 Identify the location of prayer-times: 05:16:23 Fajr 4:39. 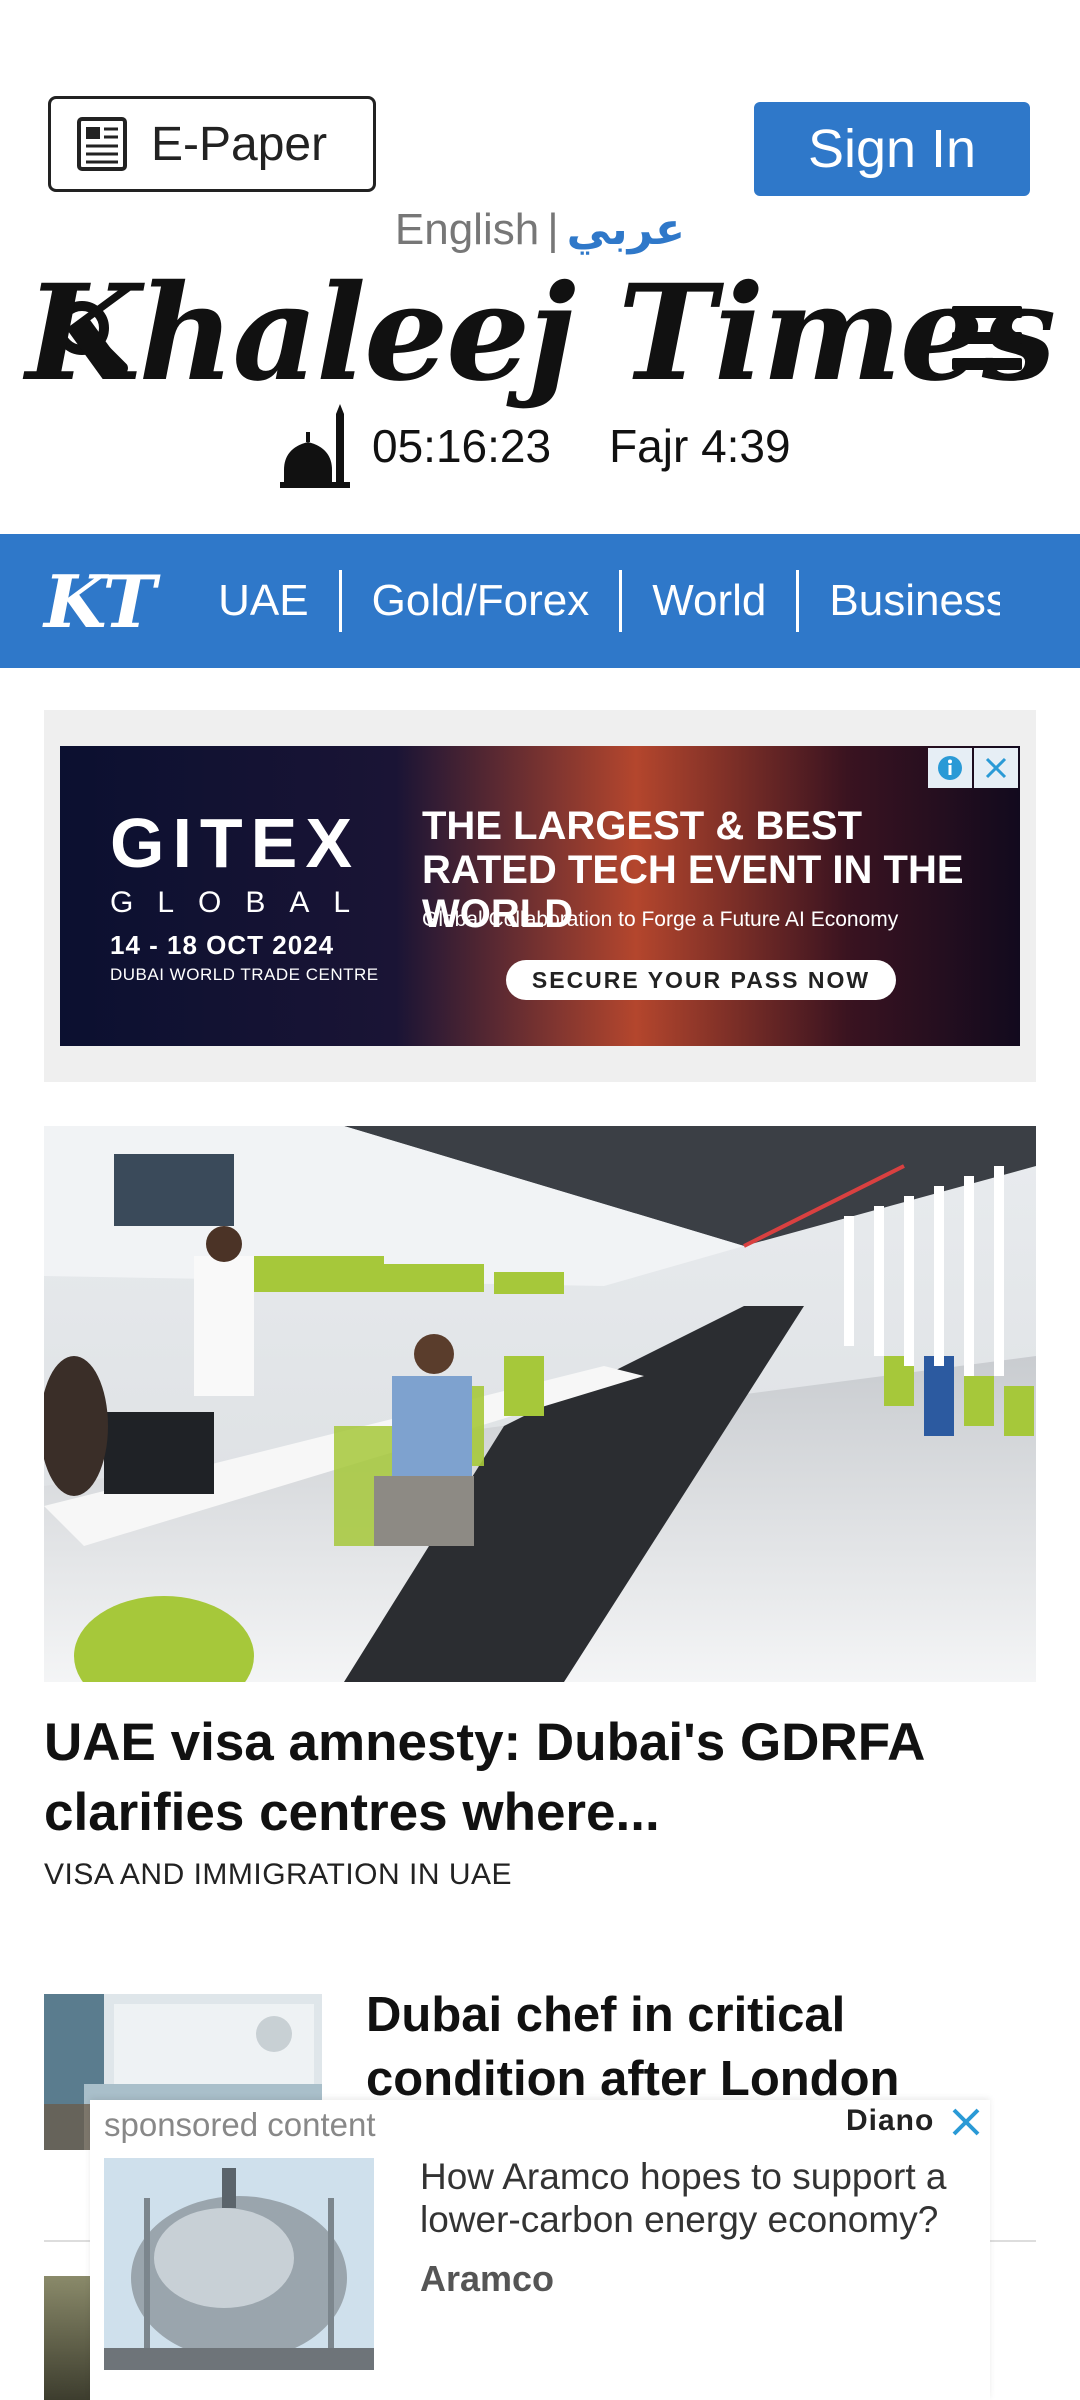
(550, 446).